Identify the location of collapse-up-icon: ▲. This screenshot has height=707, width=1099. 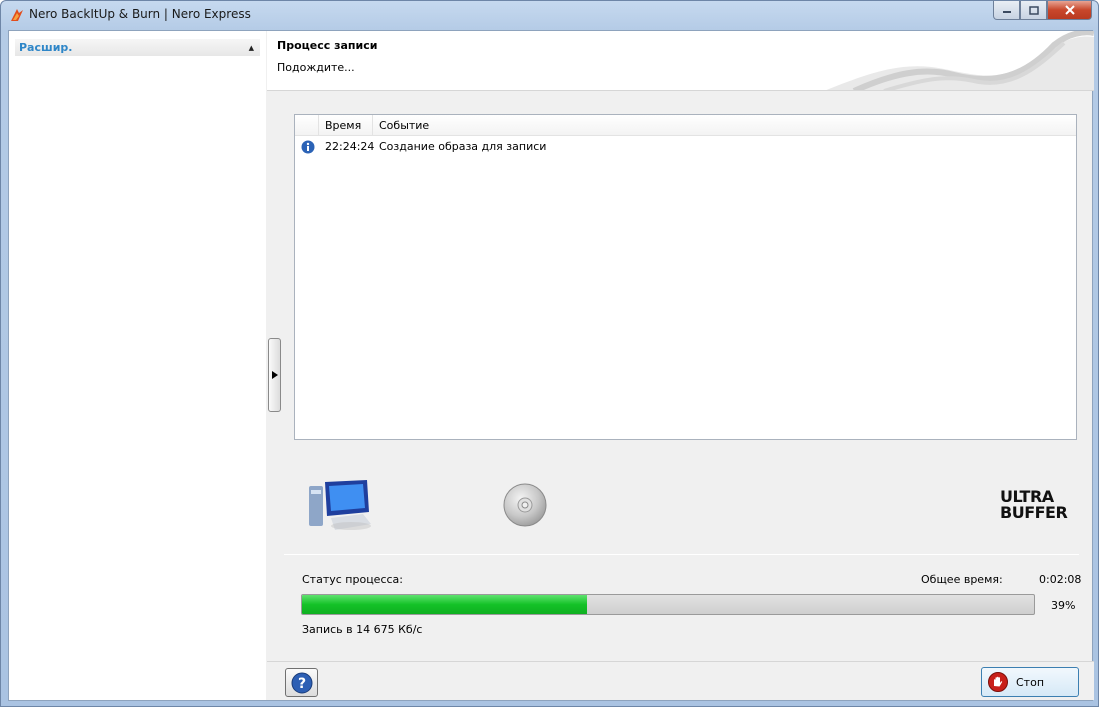
(251, 48).